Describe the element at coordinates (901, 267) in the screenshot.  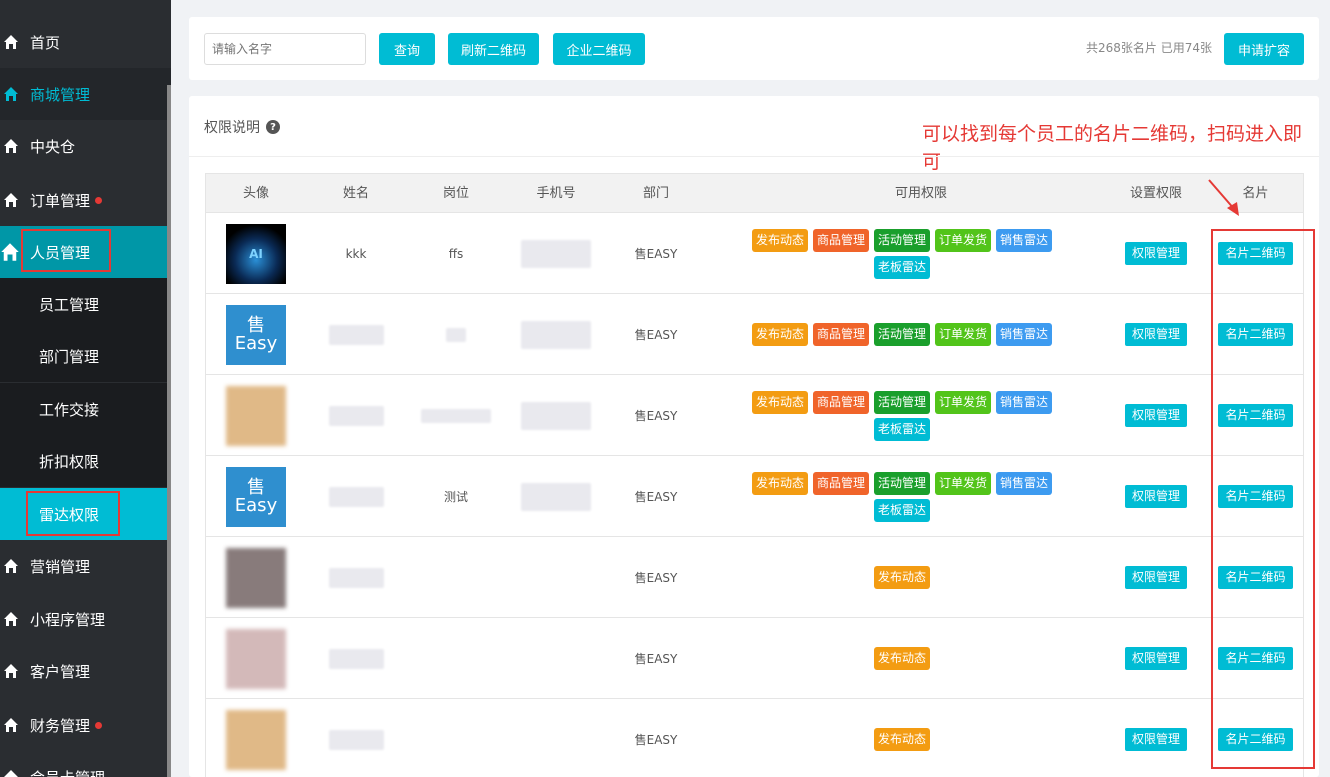
I see `perm-tag-boss: 老板雷达` at that location.